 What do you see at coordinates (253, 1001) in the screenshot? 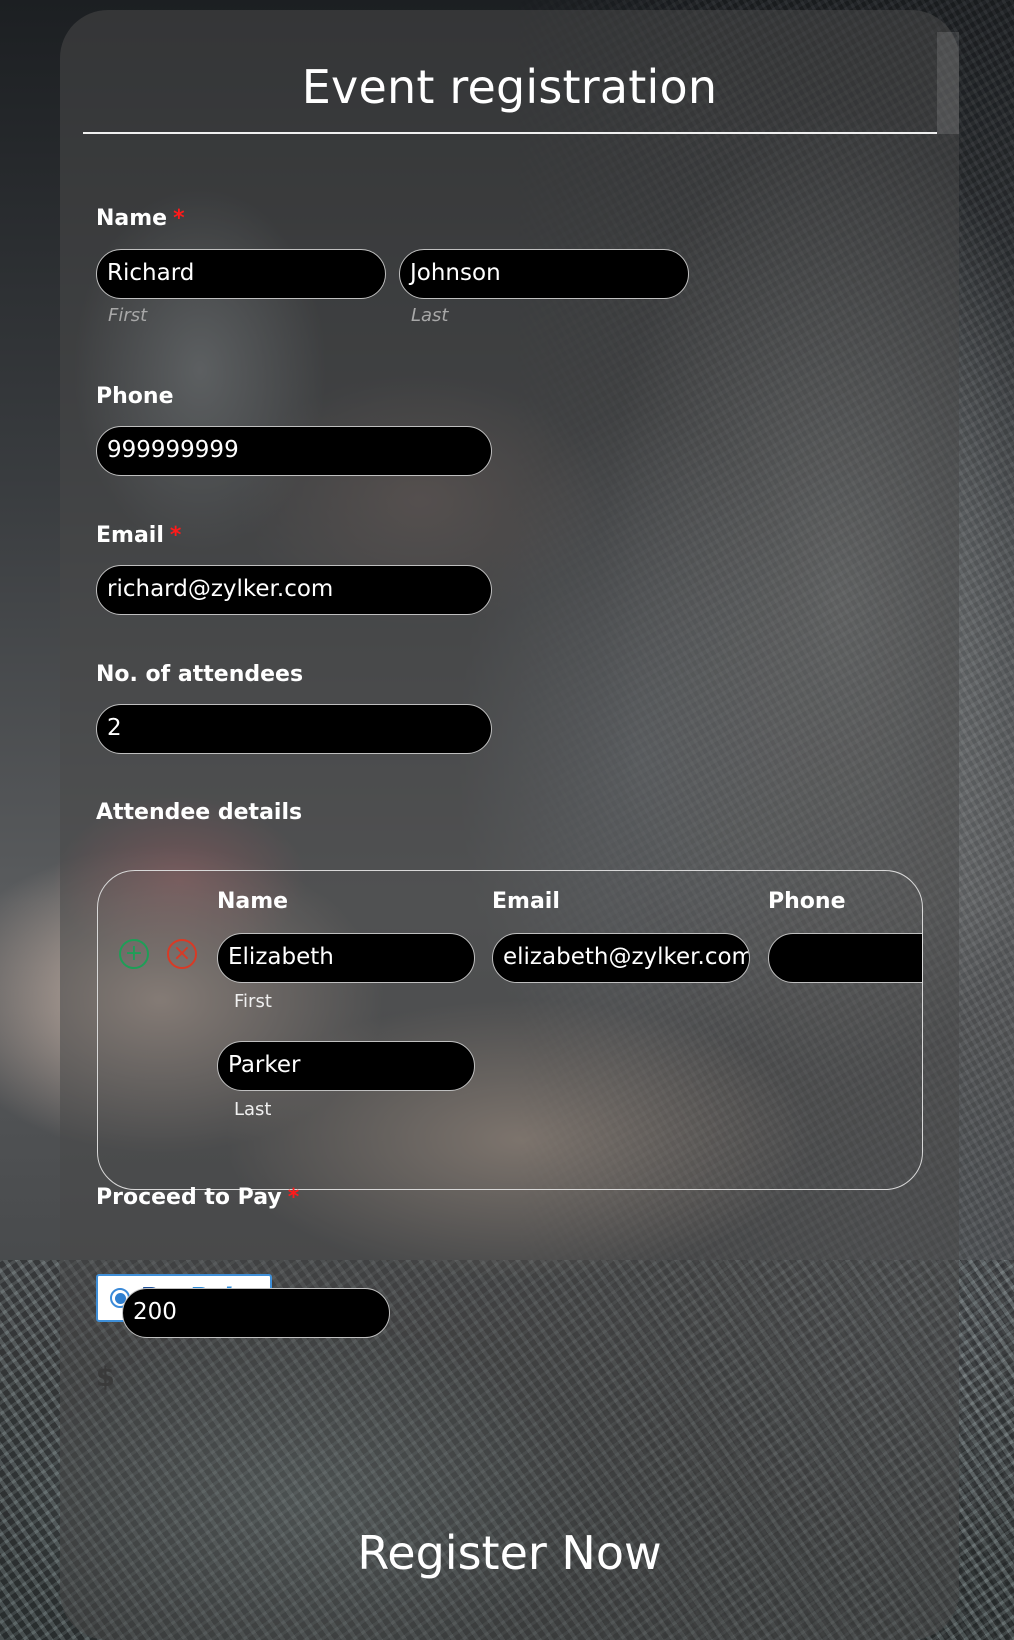
I see `attendee-first-sublabel: First` at bounding box center [253, 1001].